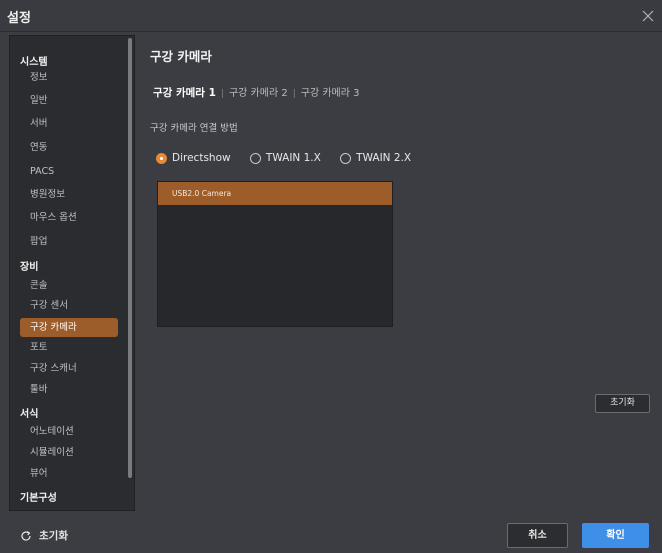  What do you see at coordinates (69, 217) in the screenshot?
I see `sidebar-item-mouse-options: 마우스 옵션` at bounding box center [69, 217].